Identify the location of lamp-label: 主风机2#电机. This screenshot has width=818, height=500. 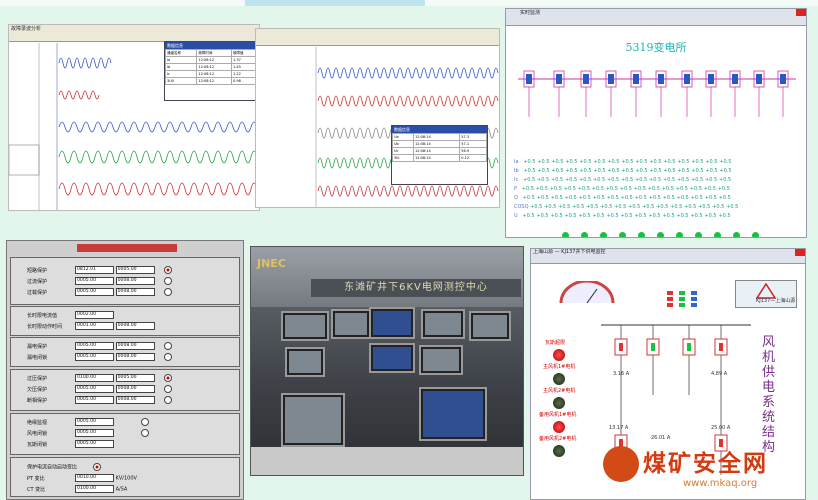
(559, 391).